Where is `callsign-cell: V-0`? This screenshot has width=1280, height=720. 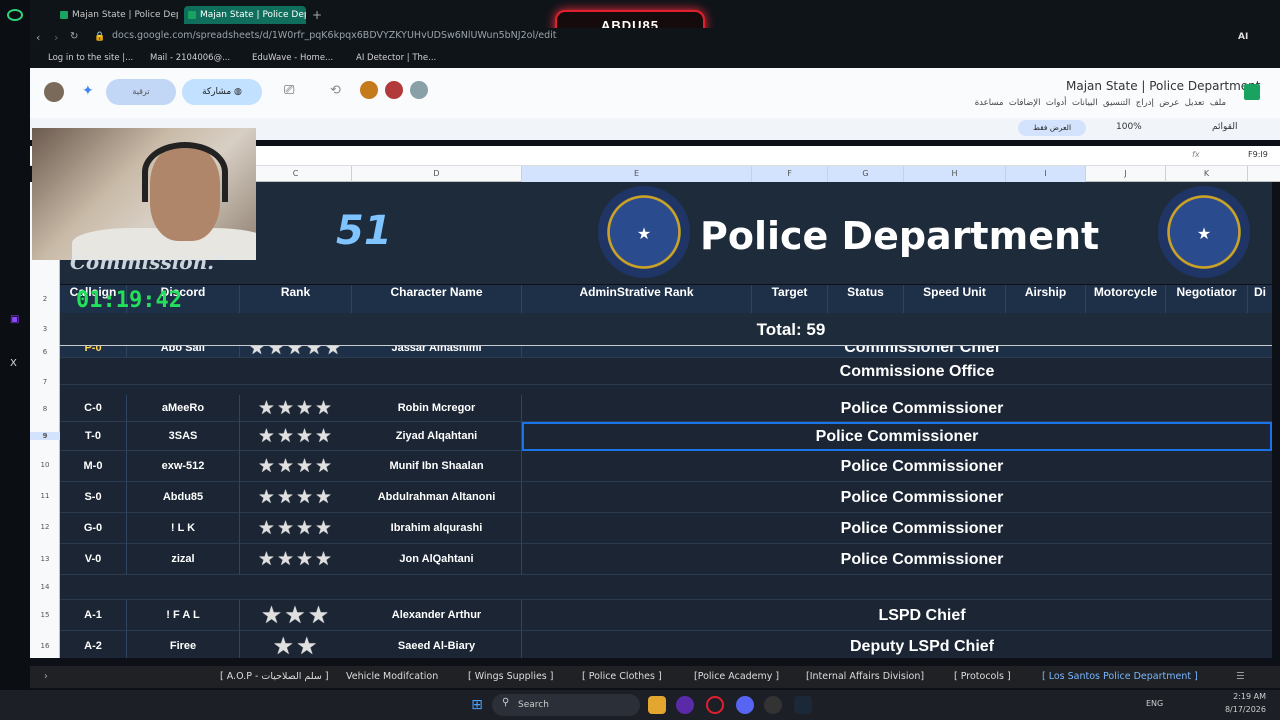
callsign-cell: V-0 is located at coordinates (93, 559).